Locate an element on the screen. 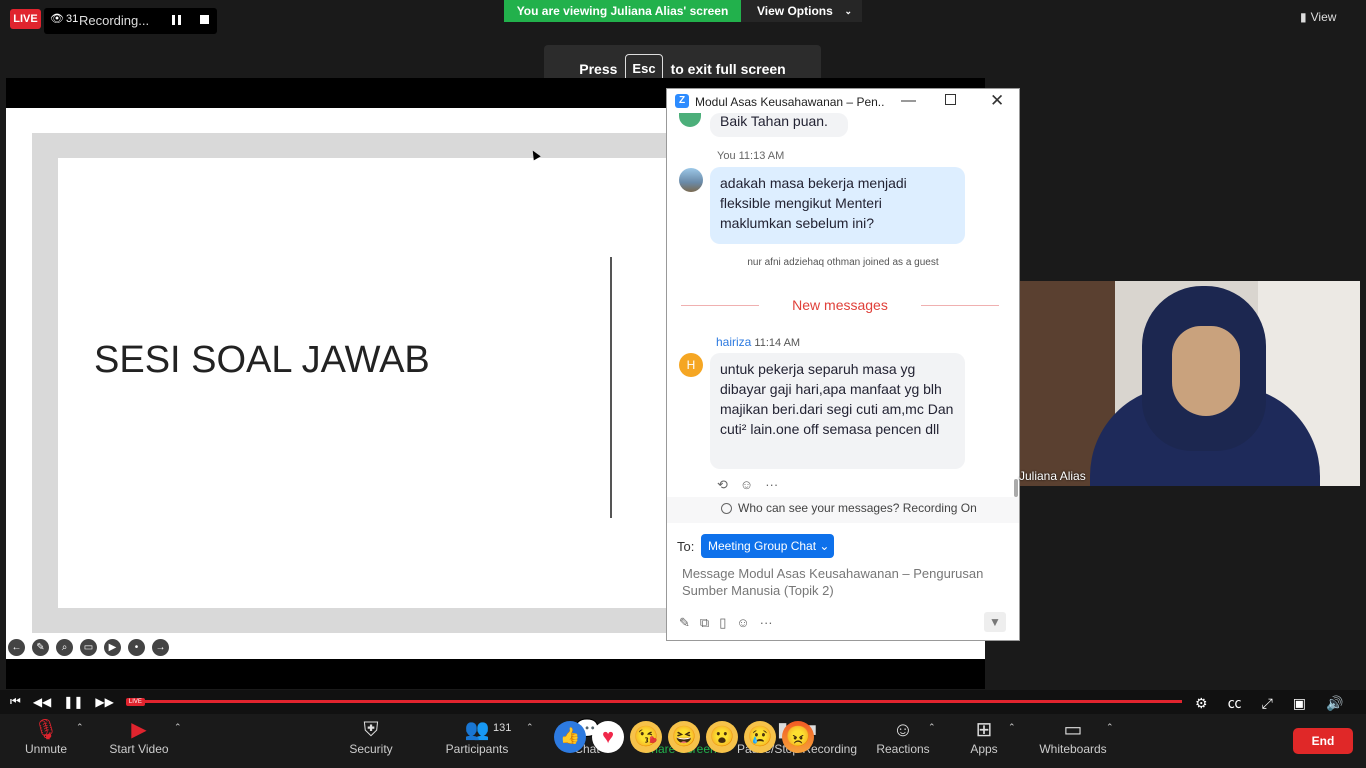 Image resolution: width=1366 pixels, height=768 pixels. sender-name: You is located at coordinates (726, 156).